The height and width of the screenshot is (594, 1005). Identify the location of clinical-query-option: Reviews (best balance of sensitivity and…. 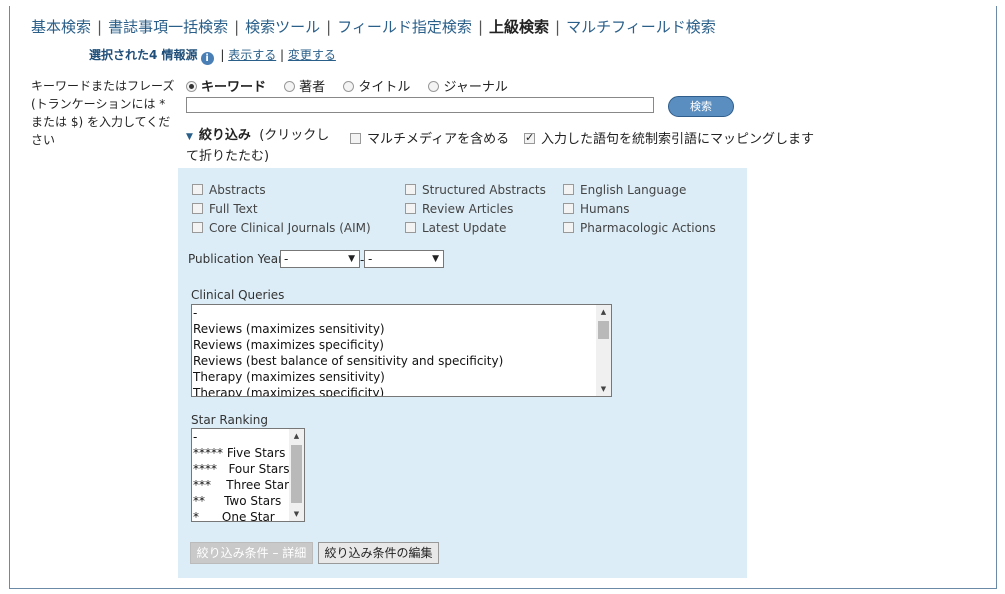
(394, 361).